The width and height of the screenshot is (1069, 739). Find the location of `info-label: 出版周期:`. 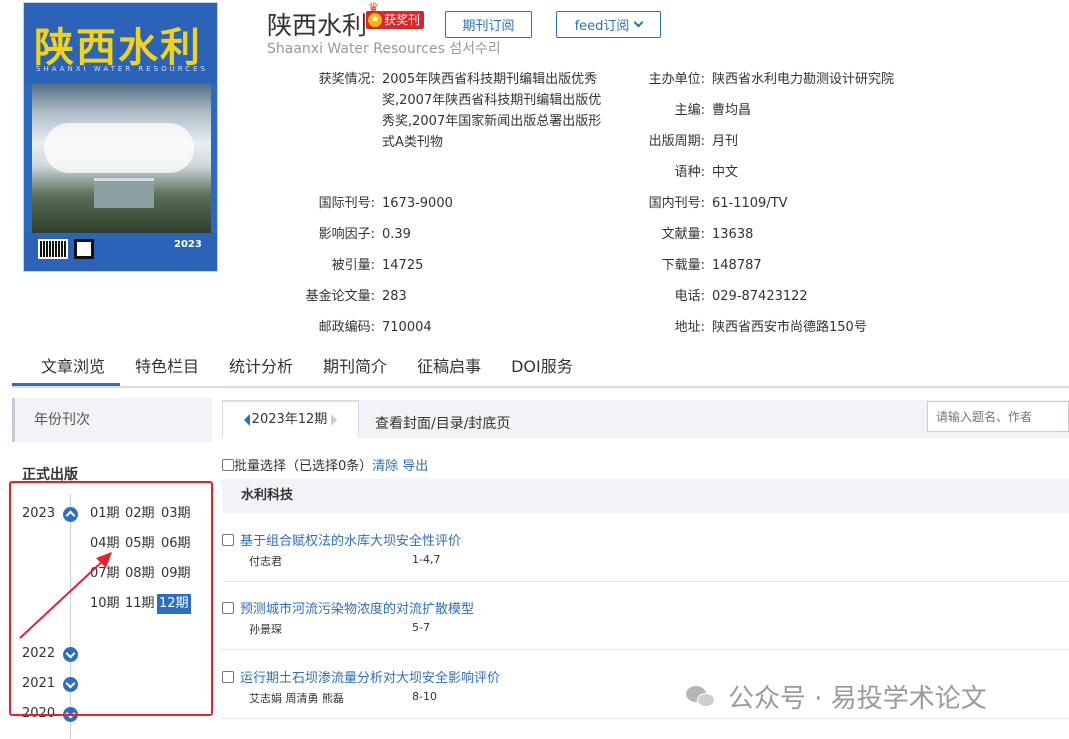

info-label: 出版周期: is located at coordinates (676, 141).